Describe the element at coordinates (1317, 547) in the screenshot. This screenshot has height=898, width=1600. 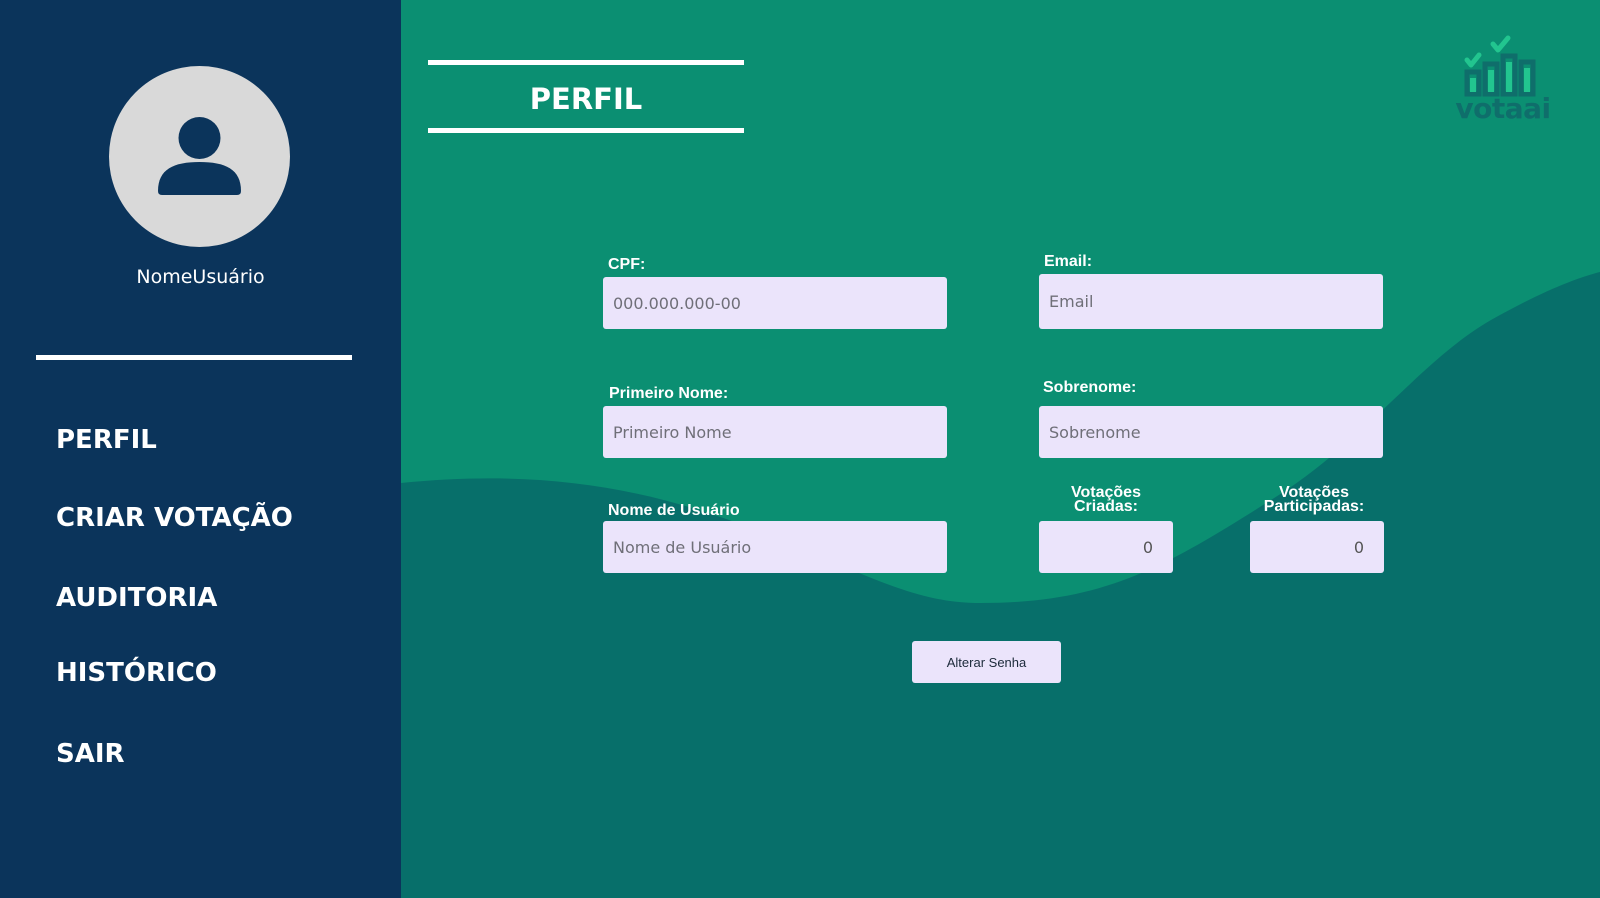
I see `votes-participated-field` at that location.